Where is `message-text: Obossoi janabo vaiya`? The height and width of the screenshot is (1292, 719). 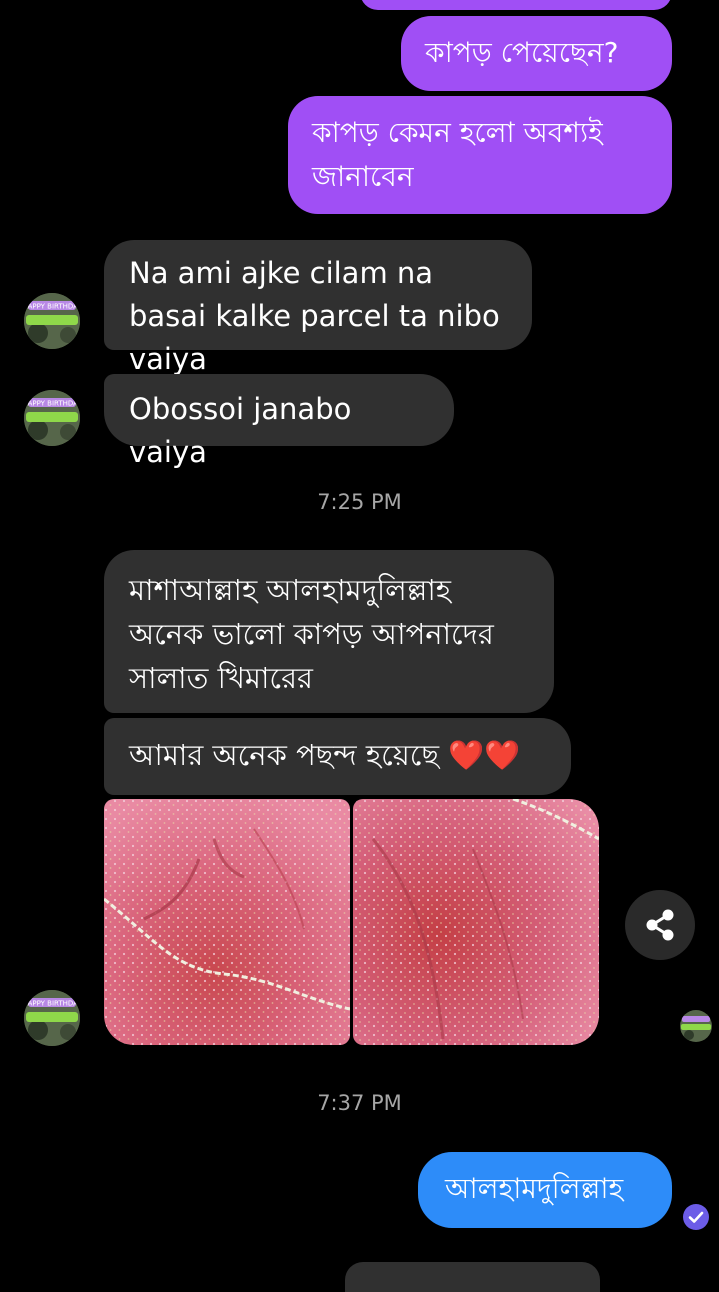 message-text: Obossoi janabo vaiya is located at coordinates (240, 430).